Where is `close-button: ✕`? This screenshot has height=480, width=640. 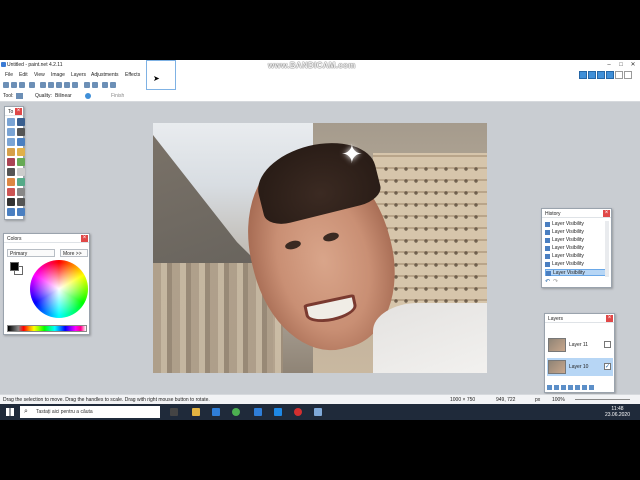
close-button: ✕ is located at coordinates (633, 65).